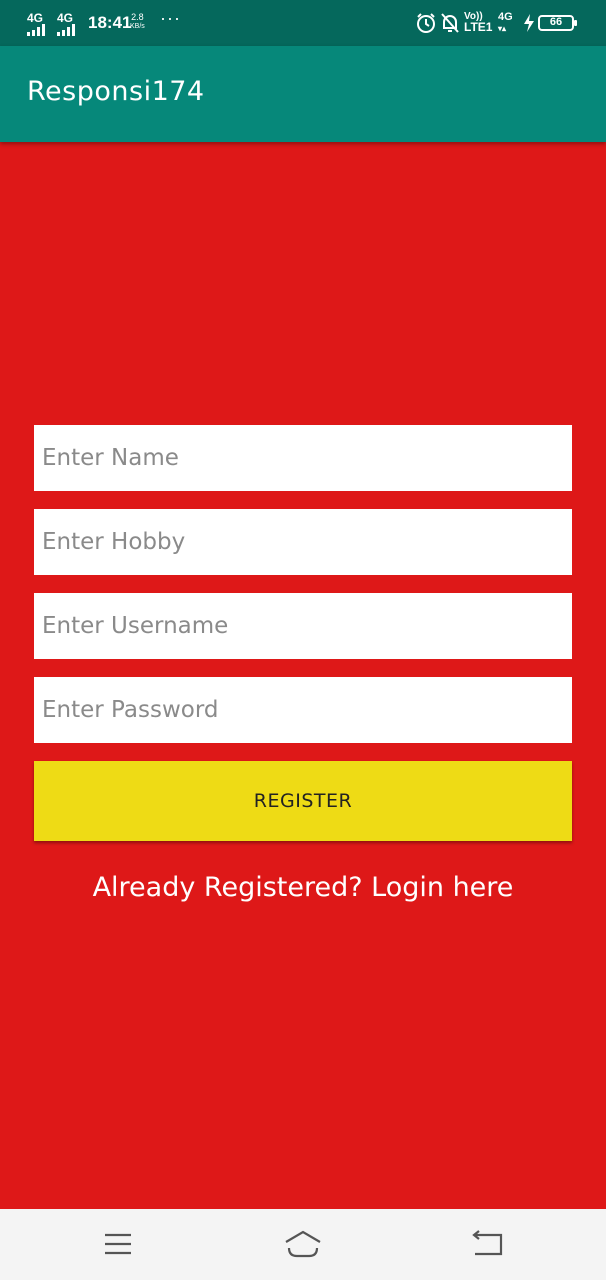 This screenshot has height=1280, width=606. Describe the element at coordinates (137, 17) in the screenshot. I see `speed-value: 2.8` at that location.